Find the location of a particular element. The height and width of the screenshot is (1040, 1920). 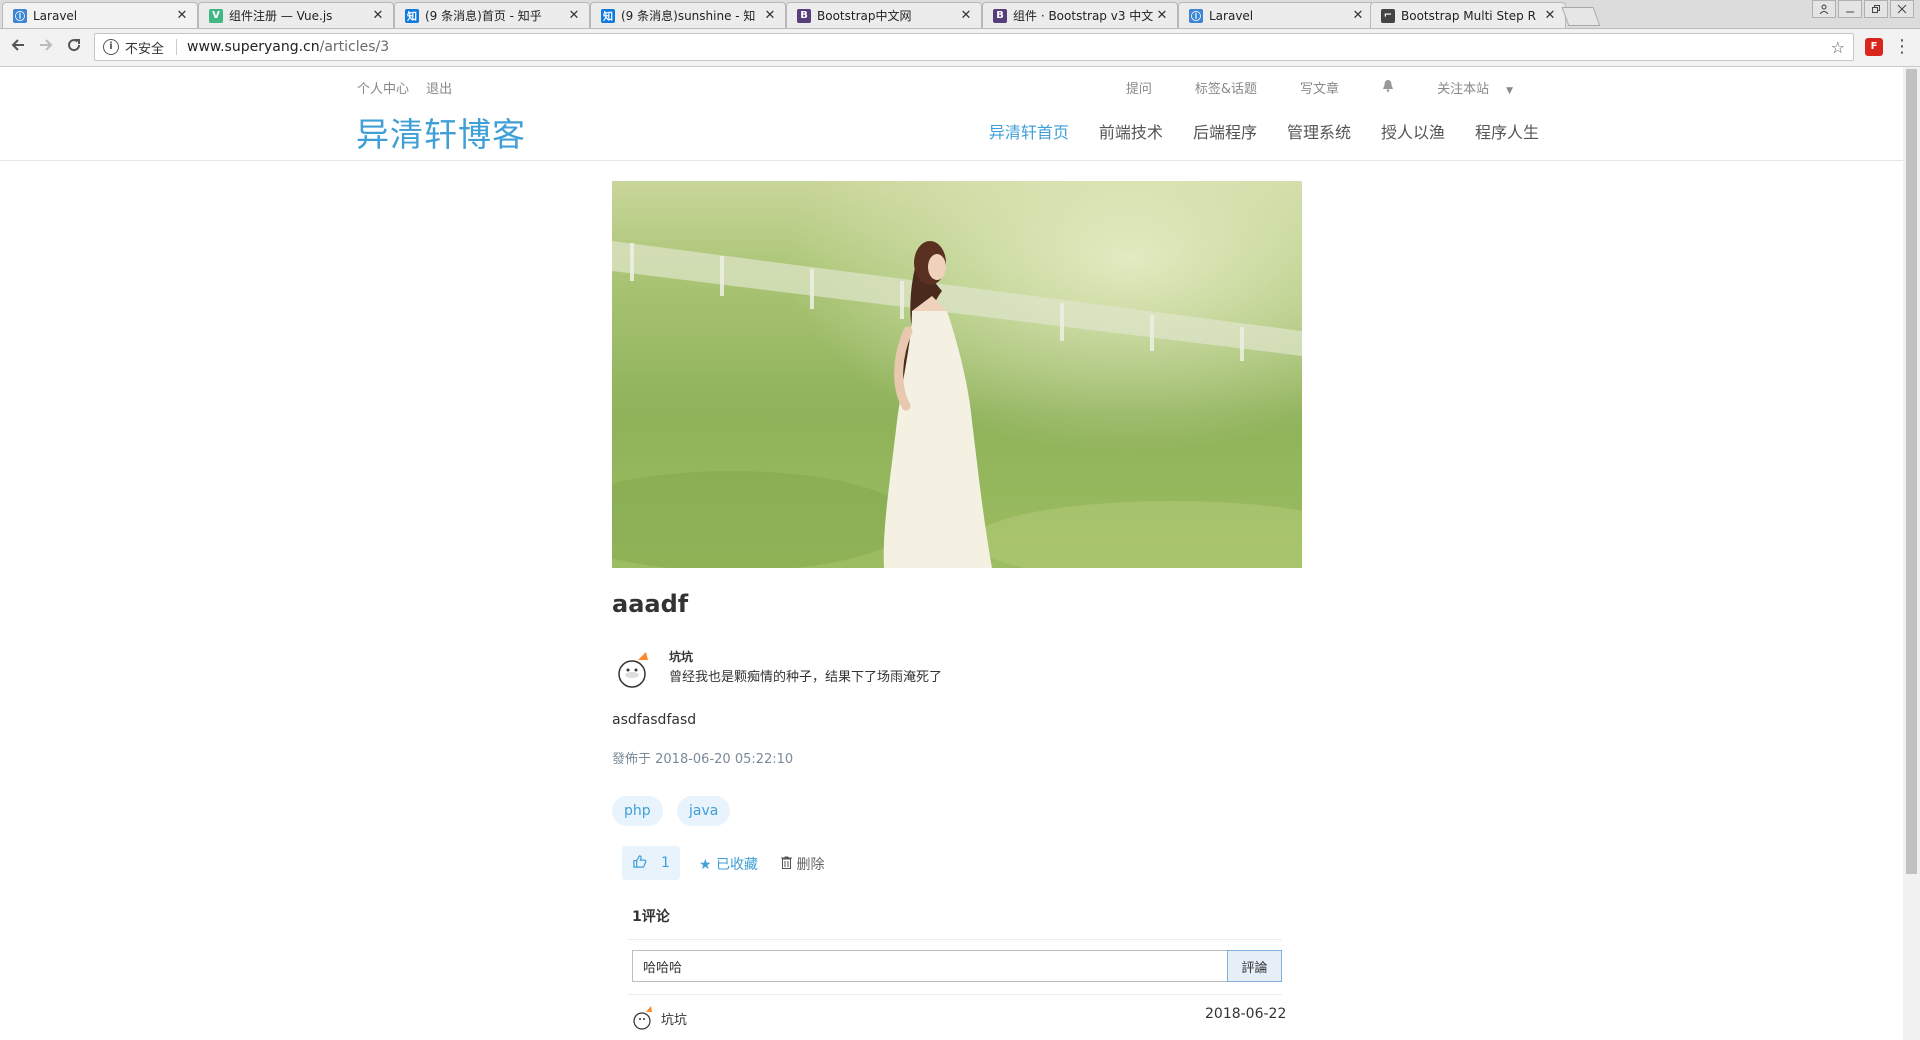

new-tab-button is located at coordinates (1581, 16).